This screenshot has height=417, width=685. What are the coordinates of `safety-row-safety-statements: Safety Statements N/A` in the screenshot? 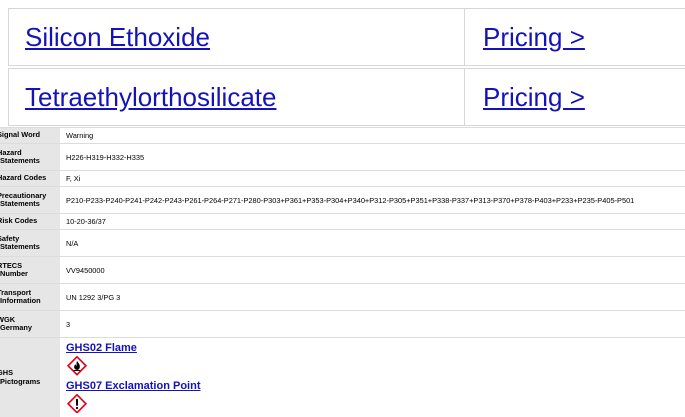 It's located at (342, 242).